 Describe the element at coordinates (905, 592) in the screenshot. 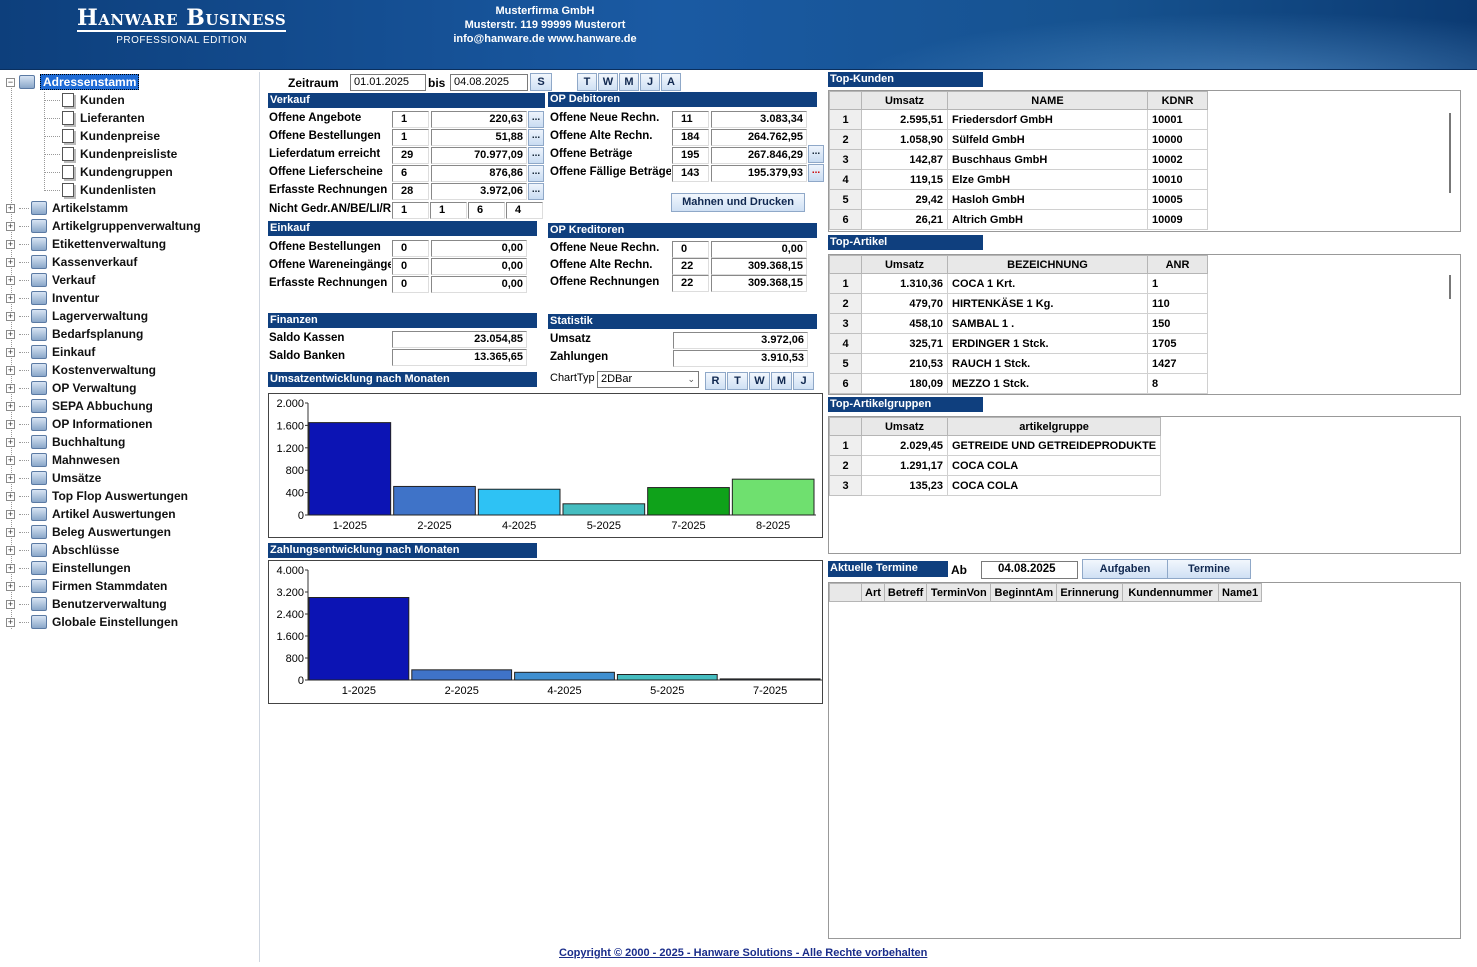

I see `column-header-1: Betreff` at that location.